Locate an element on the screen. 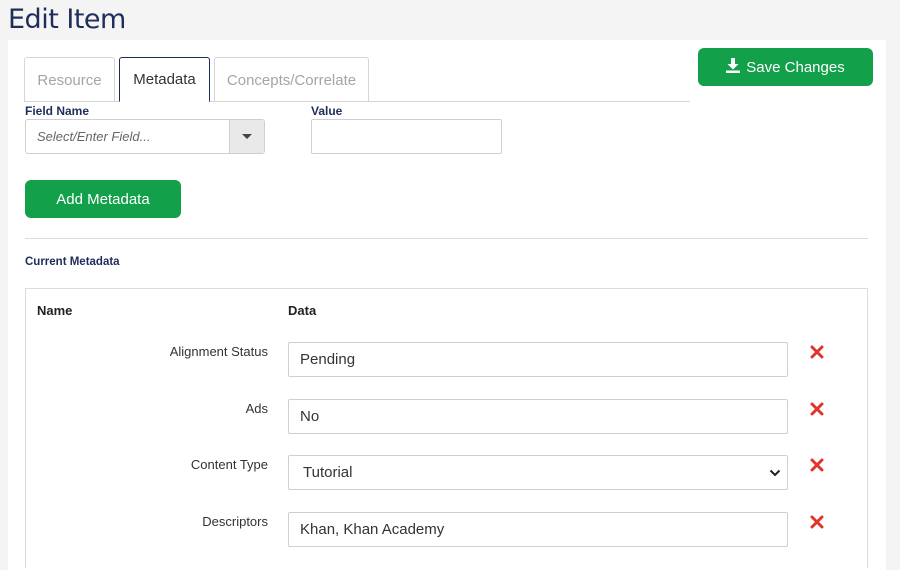  metadata-row: Ads No is located at coordinates (447, 417).